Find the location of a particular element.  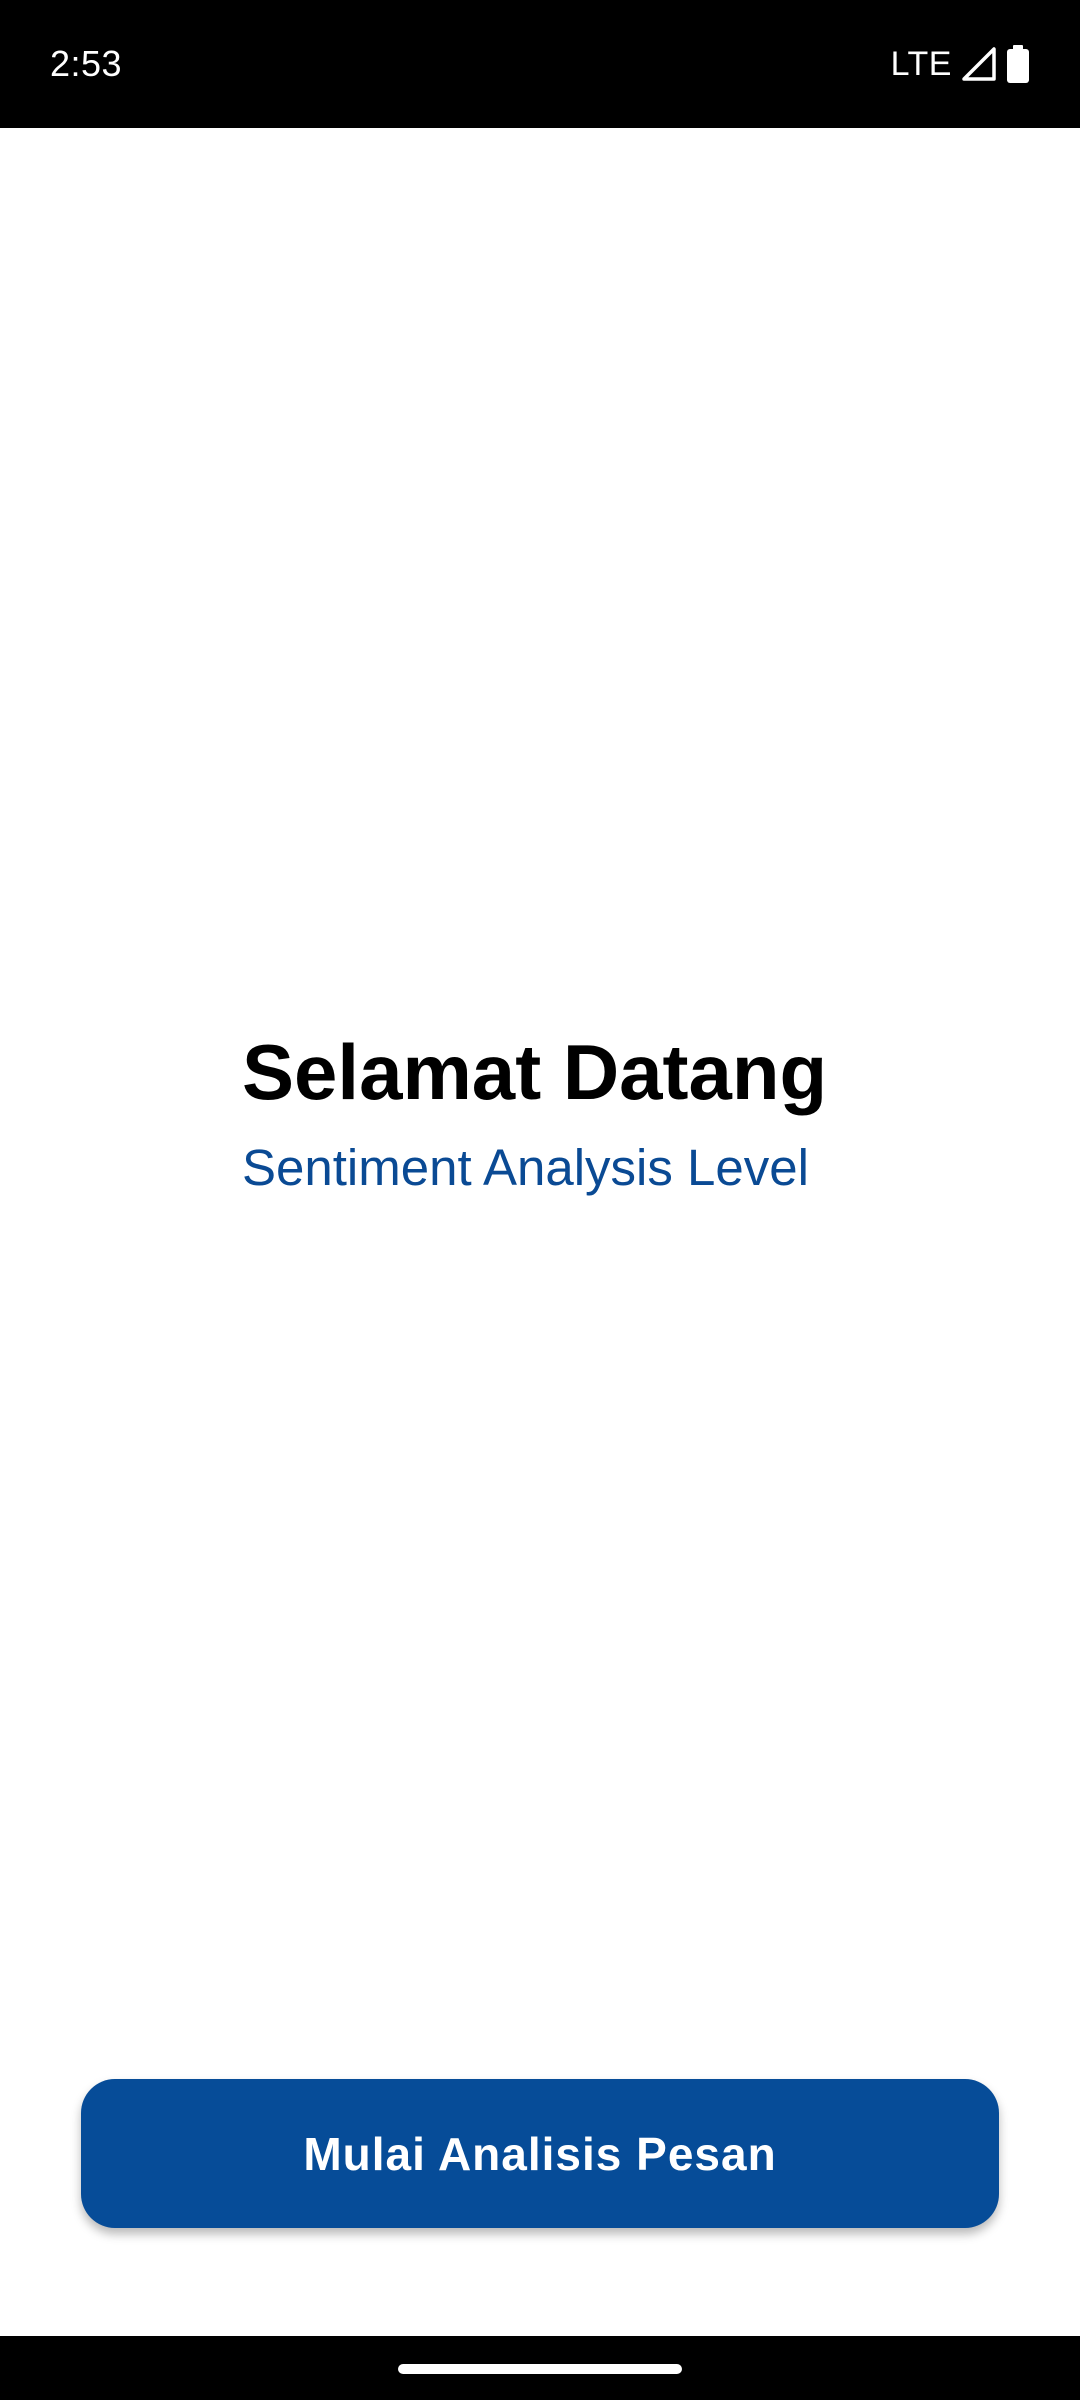

status-time: 2:53 is located at coordinates (86, 63).